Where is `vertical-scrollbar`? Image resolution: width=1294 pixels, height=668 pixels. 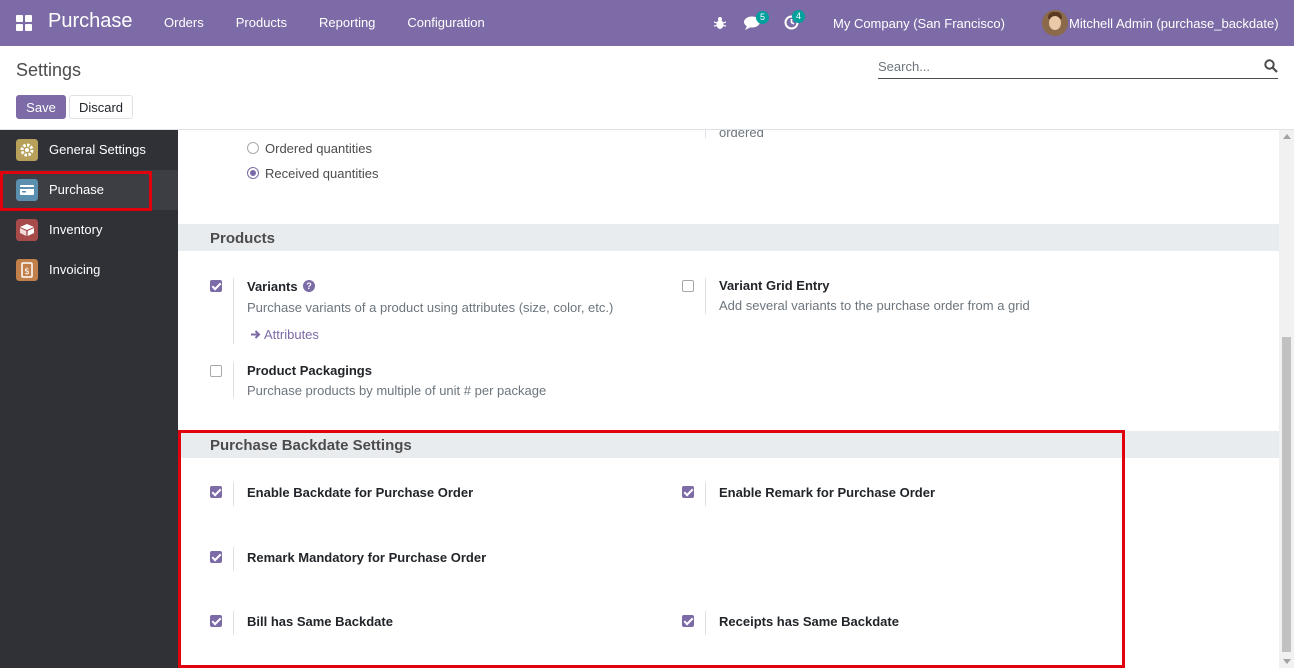
vertical-scrollbar is located at coordinates (1286, 399).